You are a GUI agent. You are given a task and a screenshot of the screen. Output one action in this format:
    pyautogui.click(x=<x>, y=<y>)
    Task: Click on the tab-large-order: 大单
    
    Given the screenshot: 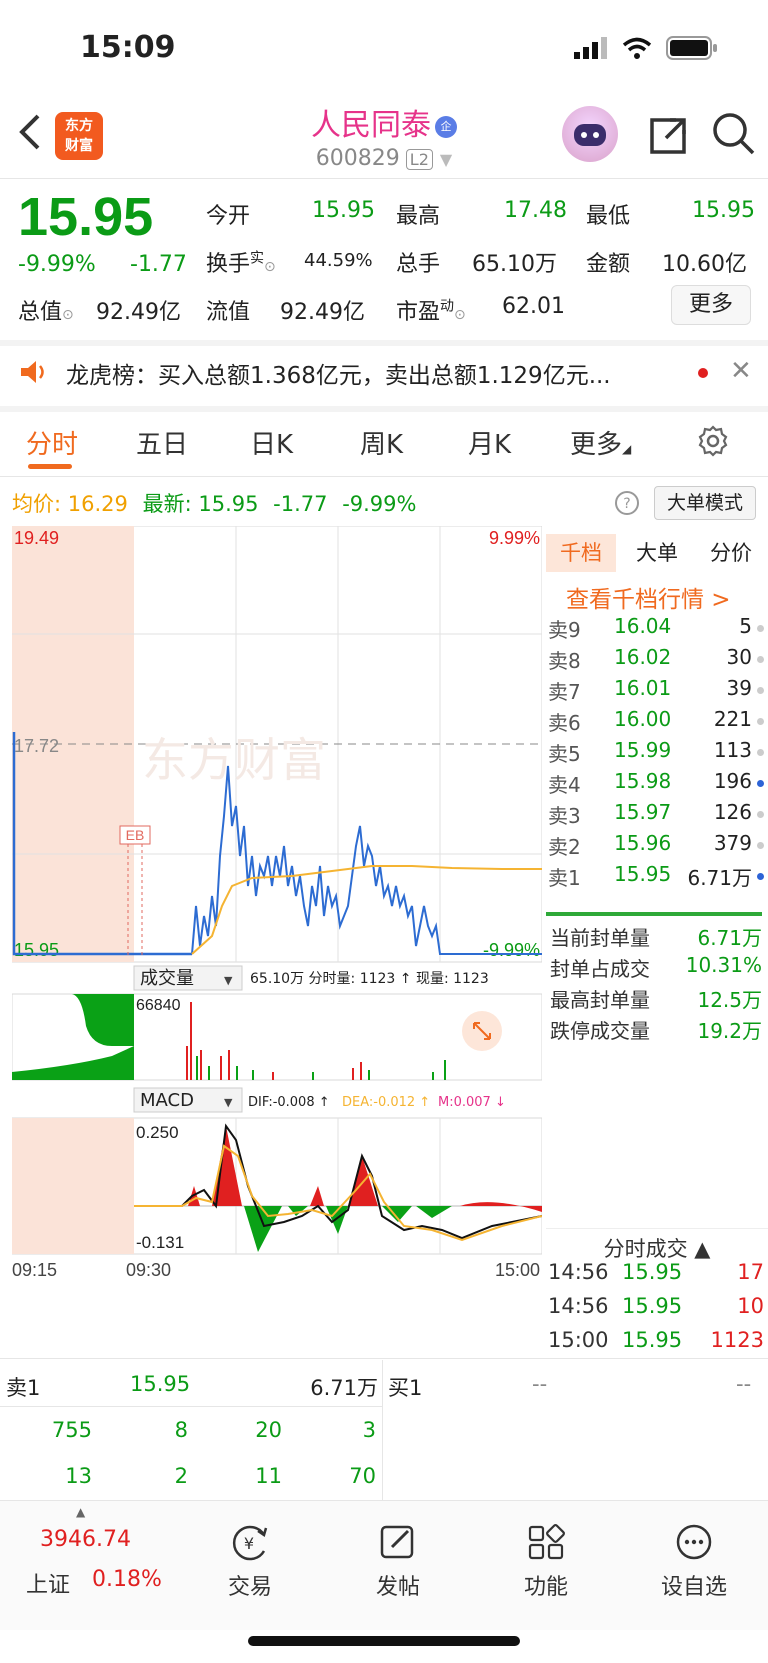 What is the action you would take?
    pyautogui.click(x=657, y=553)
    